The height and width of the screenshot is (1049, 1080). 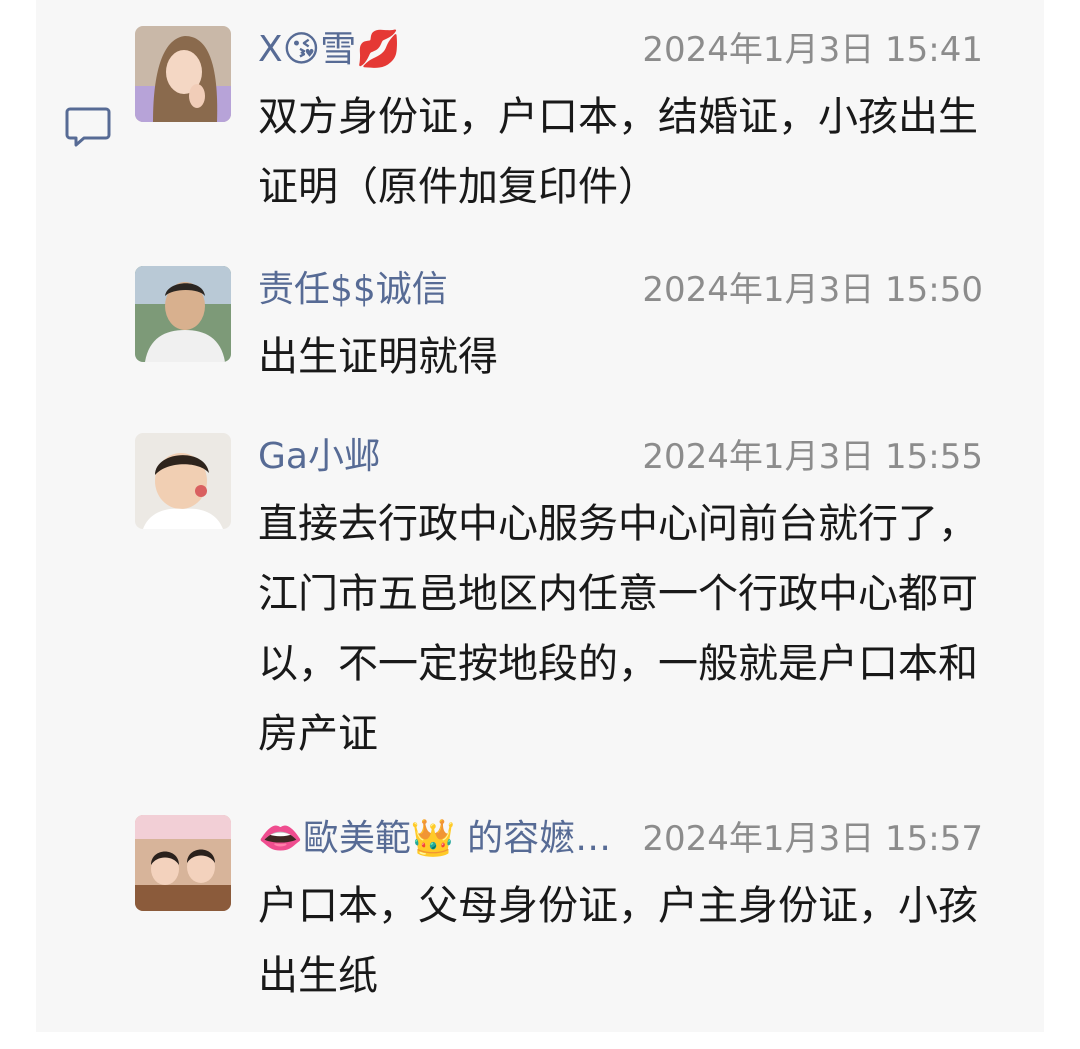 What do you see at coordinates (378, 357) in the screenshot?
I see `comment-text: 出生证明就得` at bounding box center [378, 357].